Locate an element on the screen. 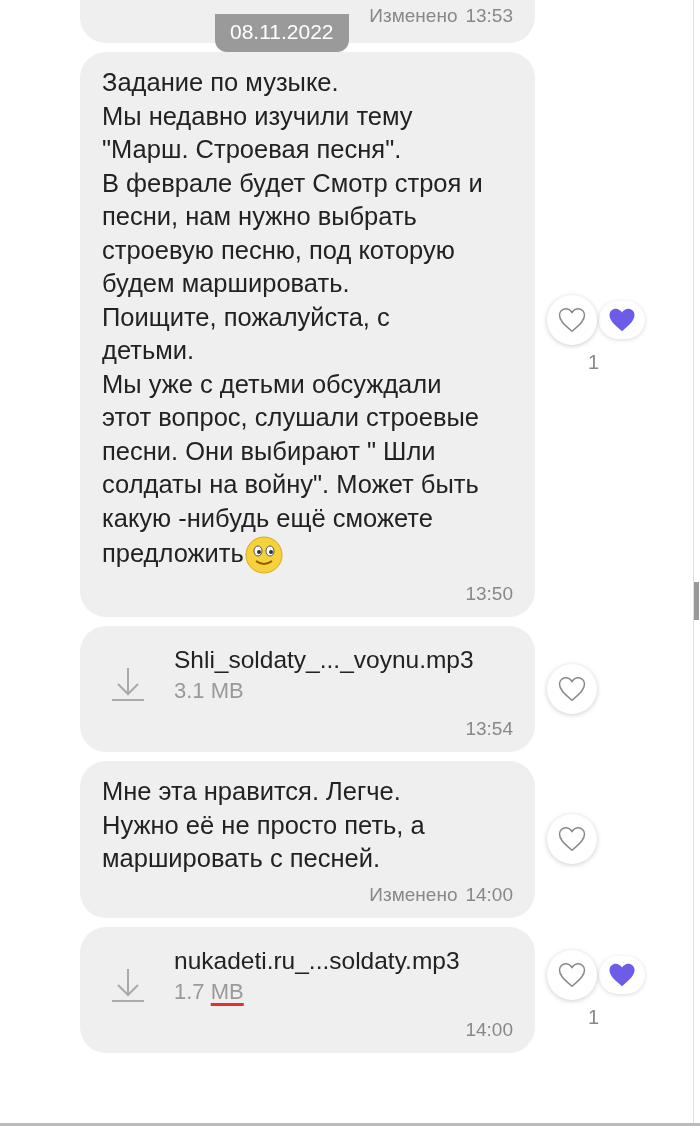 The image size is (700, 1126). file-size: 1.7 MB is located at coordinates (209, 991).